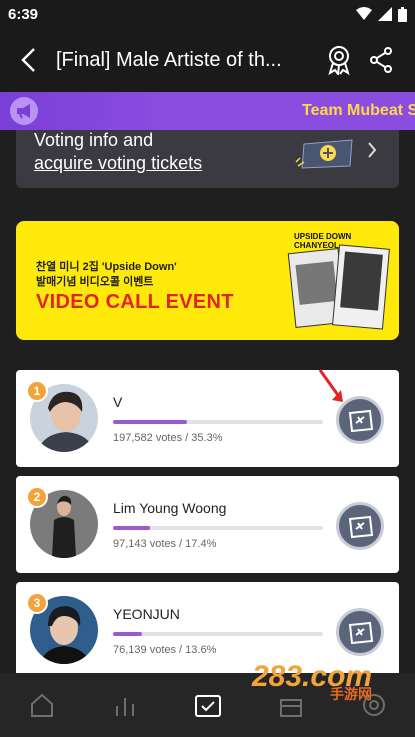 The height and width of the screenshot is (737, 415). Describe the element at coordinates (62, 416) in the screenshot. I see `avatar: 1` at that location.